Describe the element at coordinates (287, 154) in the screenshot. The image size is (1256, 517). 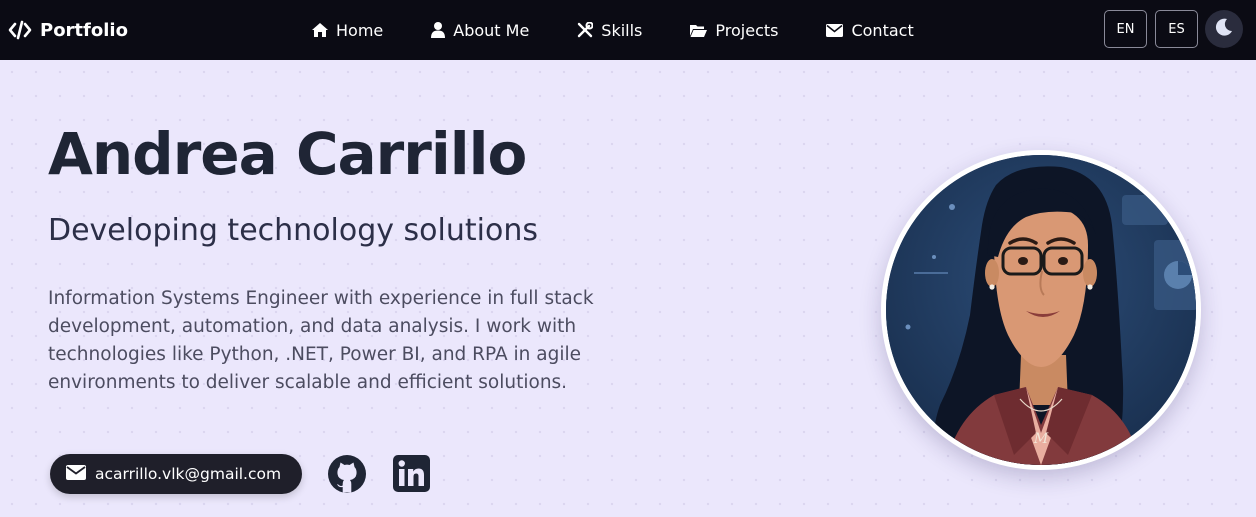
I see `hero-name: Andrea Carrillo` at that location.